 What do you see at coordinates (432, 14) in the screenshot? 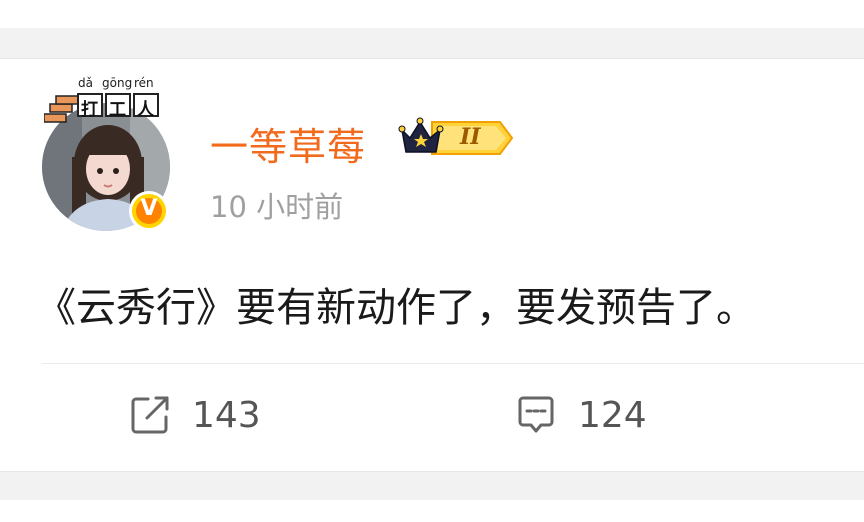
I see `previous-card-bottom` at bounding box center [432, 14].